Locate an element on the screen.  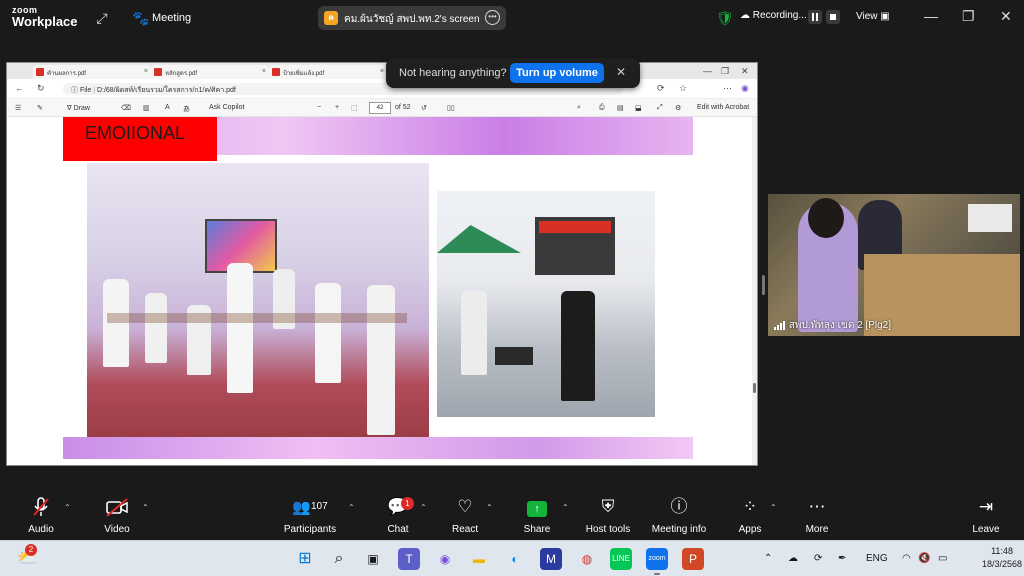
chrome-icon: ◍ is located at coordinates (587, 559).